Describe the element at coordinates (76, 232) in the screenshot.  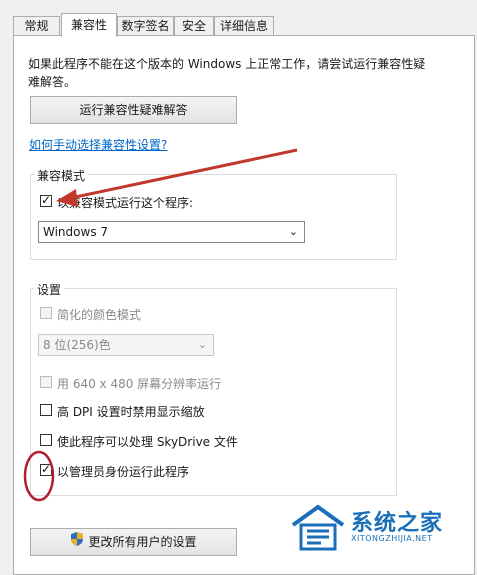
I see `os-version-value: Windows 7` at that location.